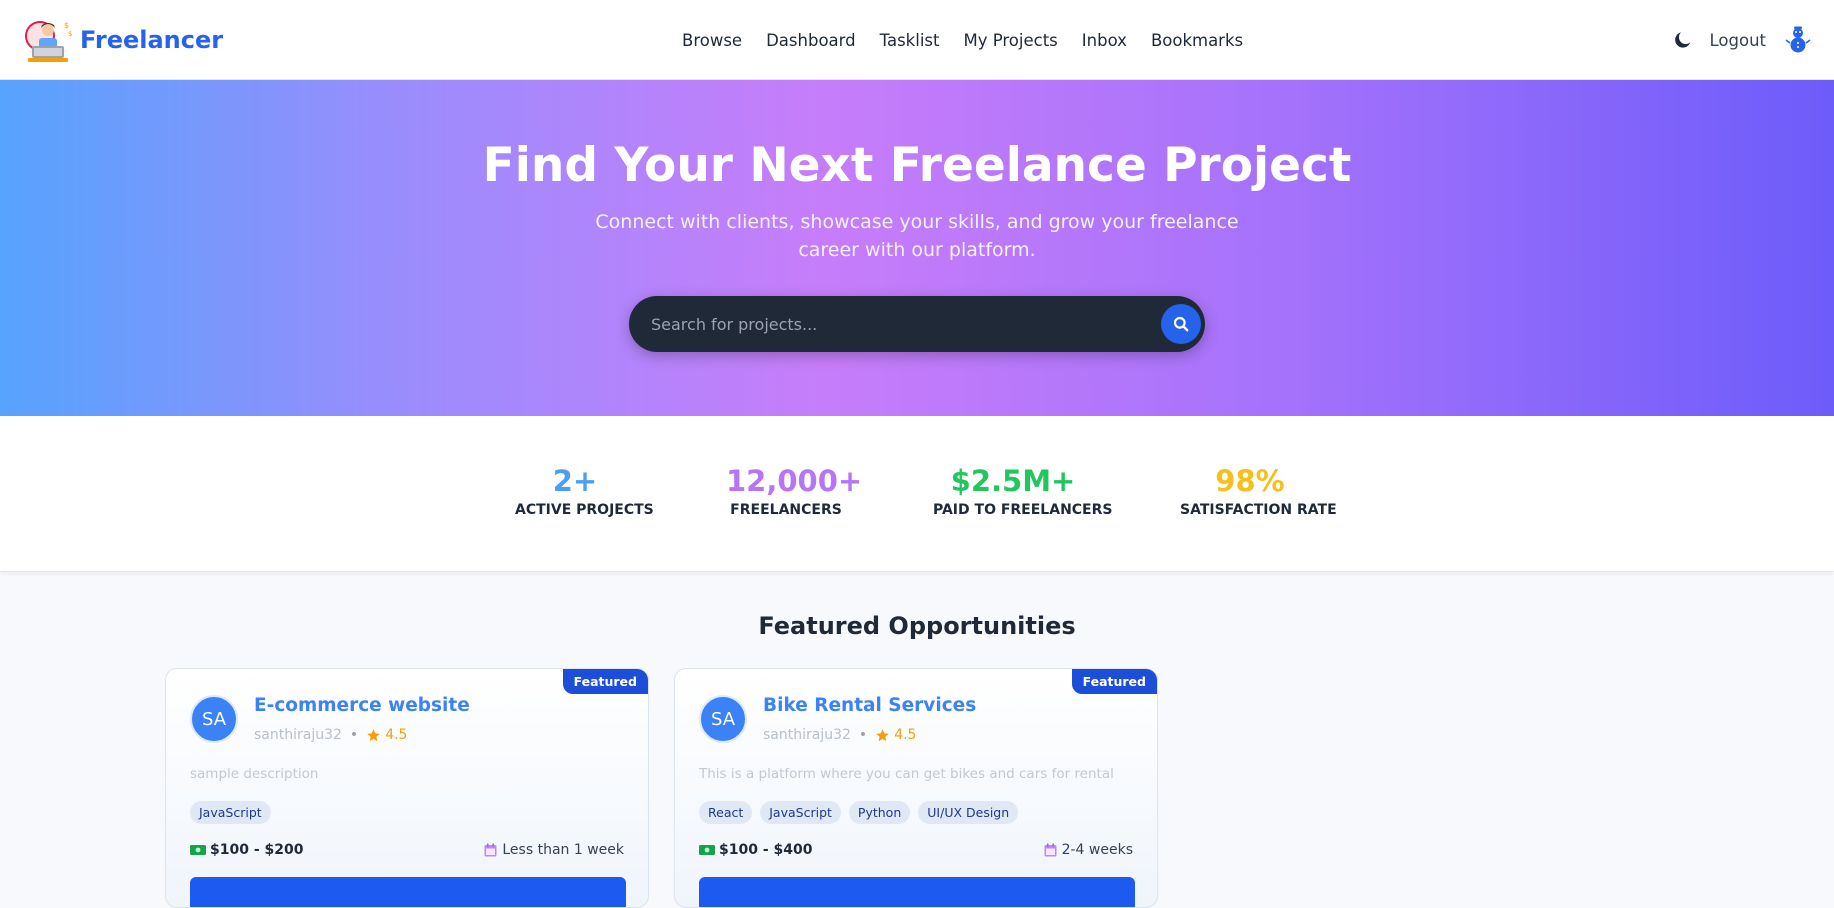  I want to click on skill-tags: React JavaScript Python UI/UX Design, so click(862, 812).